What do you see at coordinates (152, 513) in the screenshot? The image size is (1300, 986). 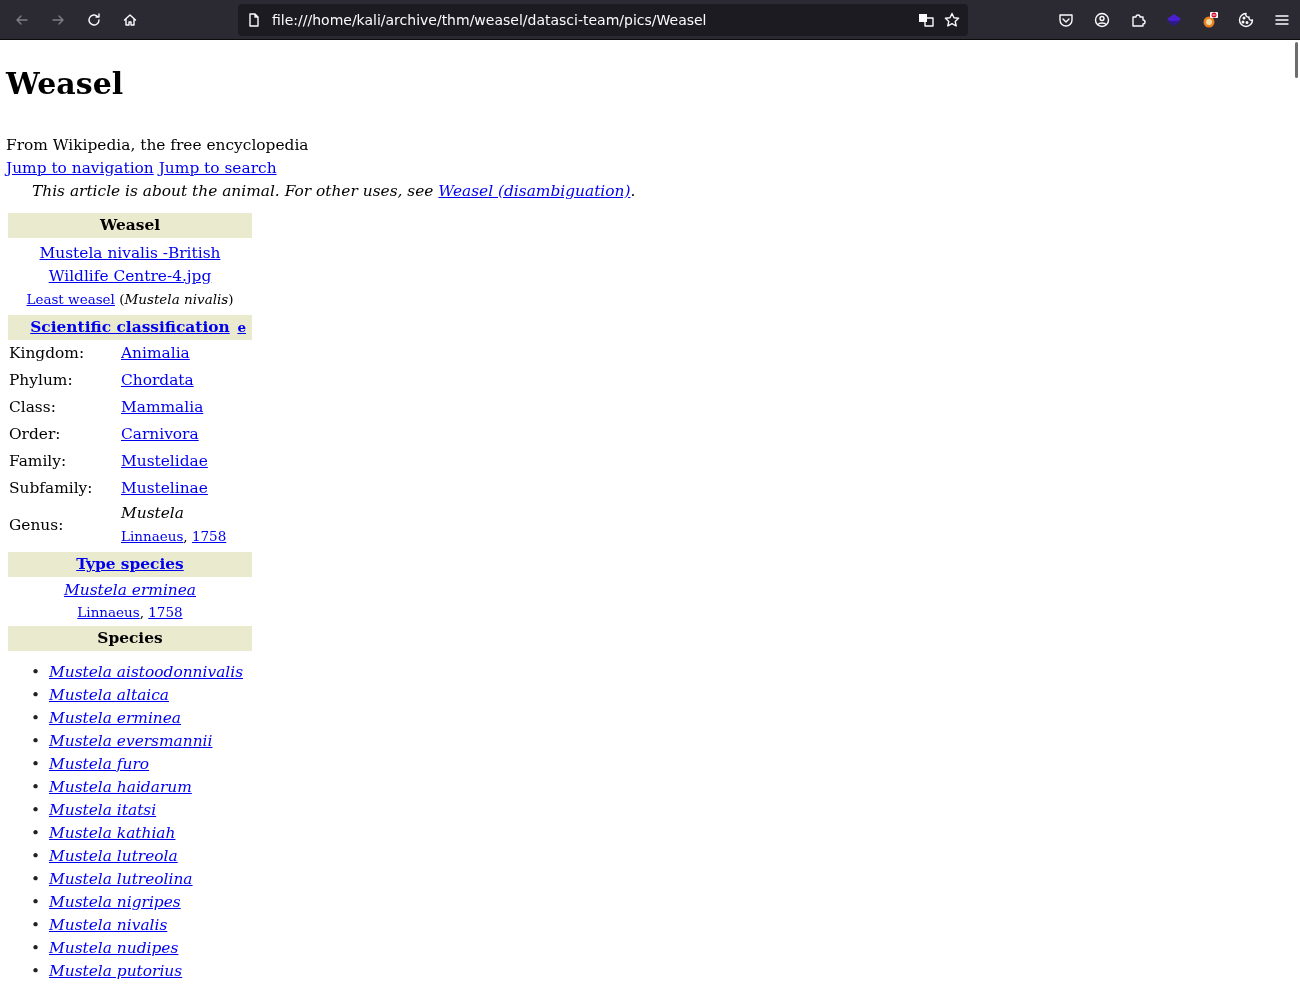 I see `genus-name: Mustela` at bounding box center [152, 513].